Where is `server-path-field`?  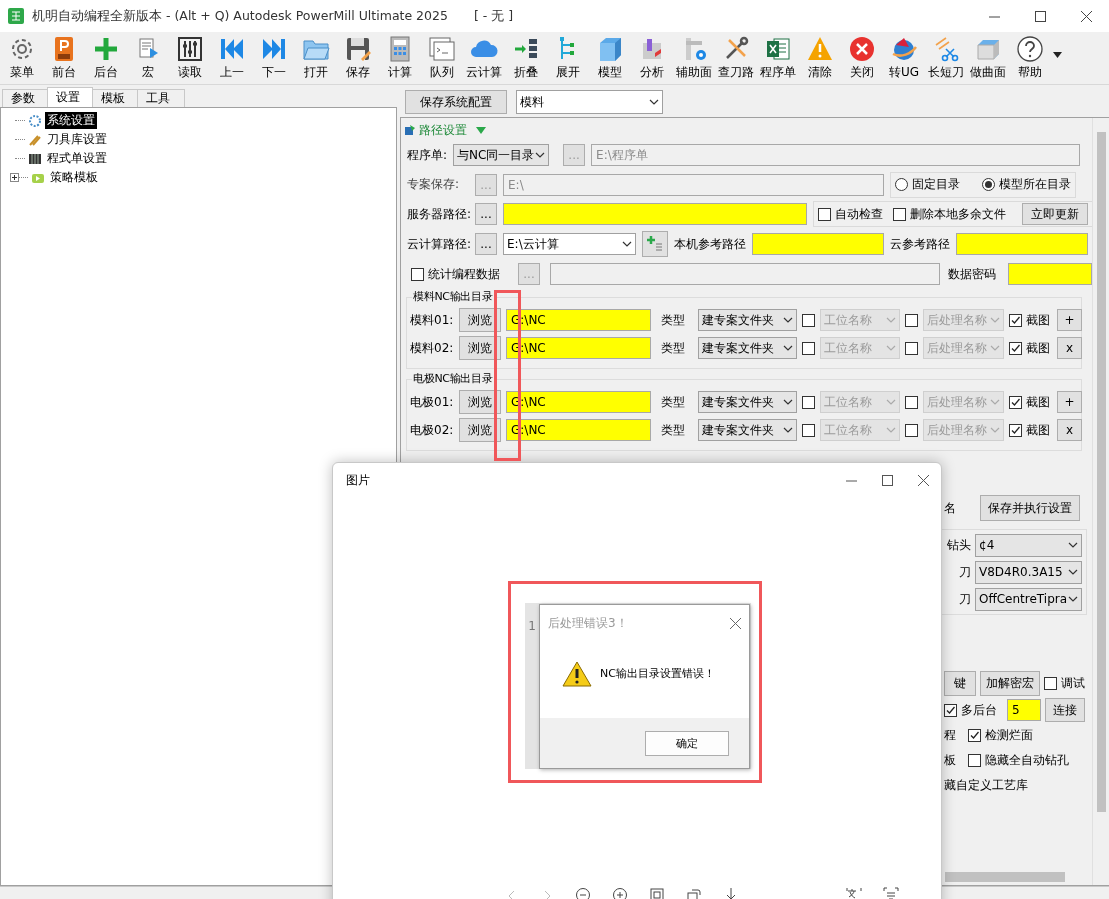
server-path-field is located at coordinates (655, 214).